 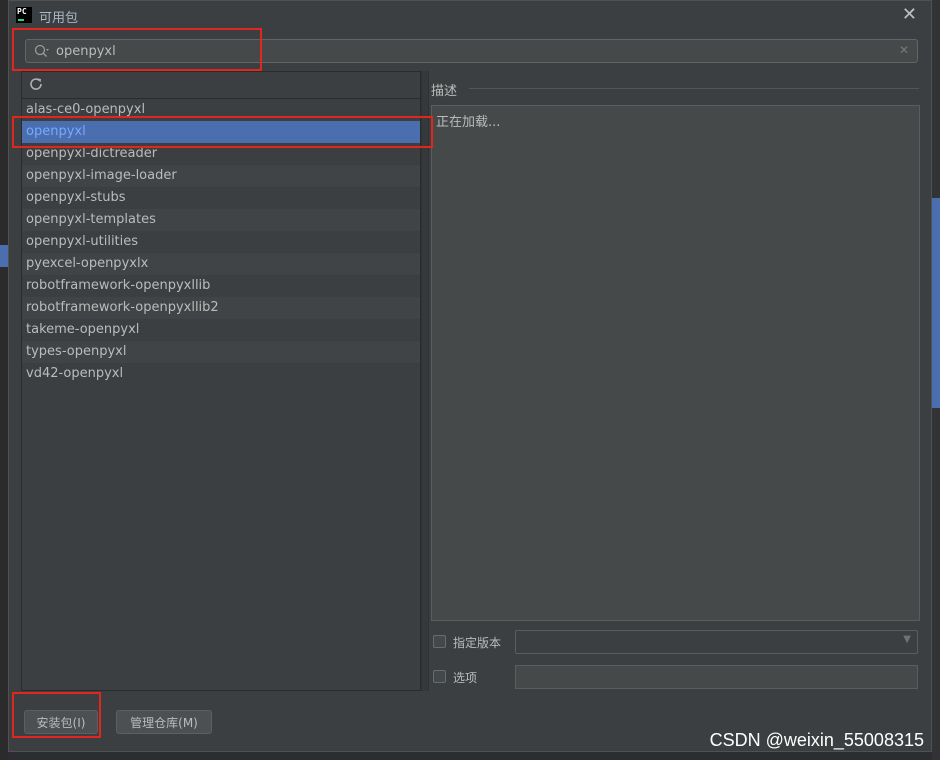 I want to click on package-item: pyexcel-openpyxlx, so click(x=221, y=264).